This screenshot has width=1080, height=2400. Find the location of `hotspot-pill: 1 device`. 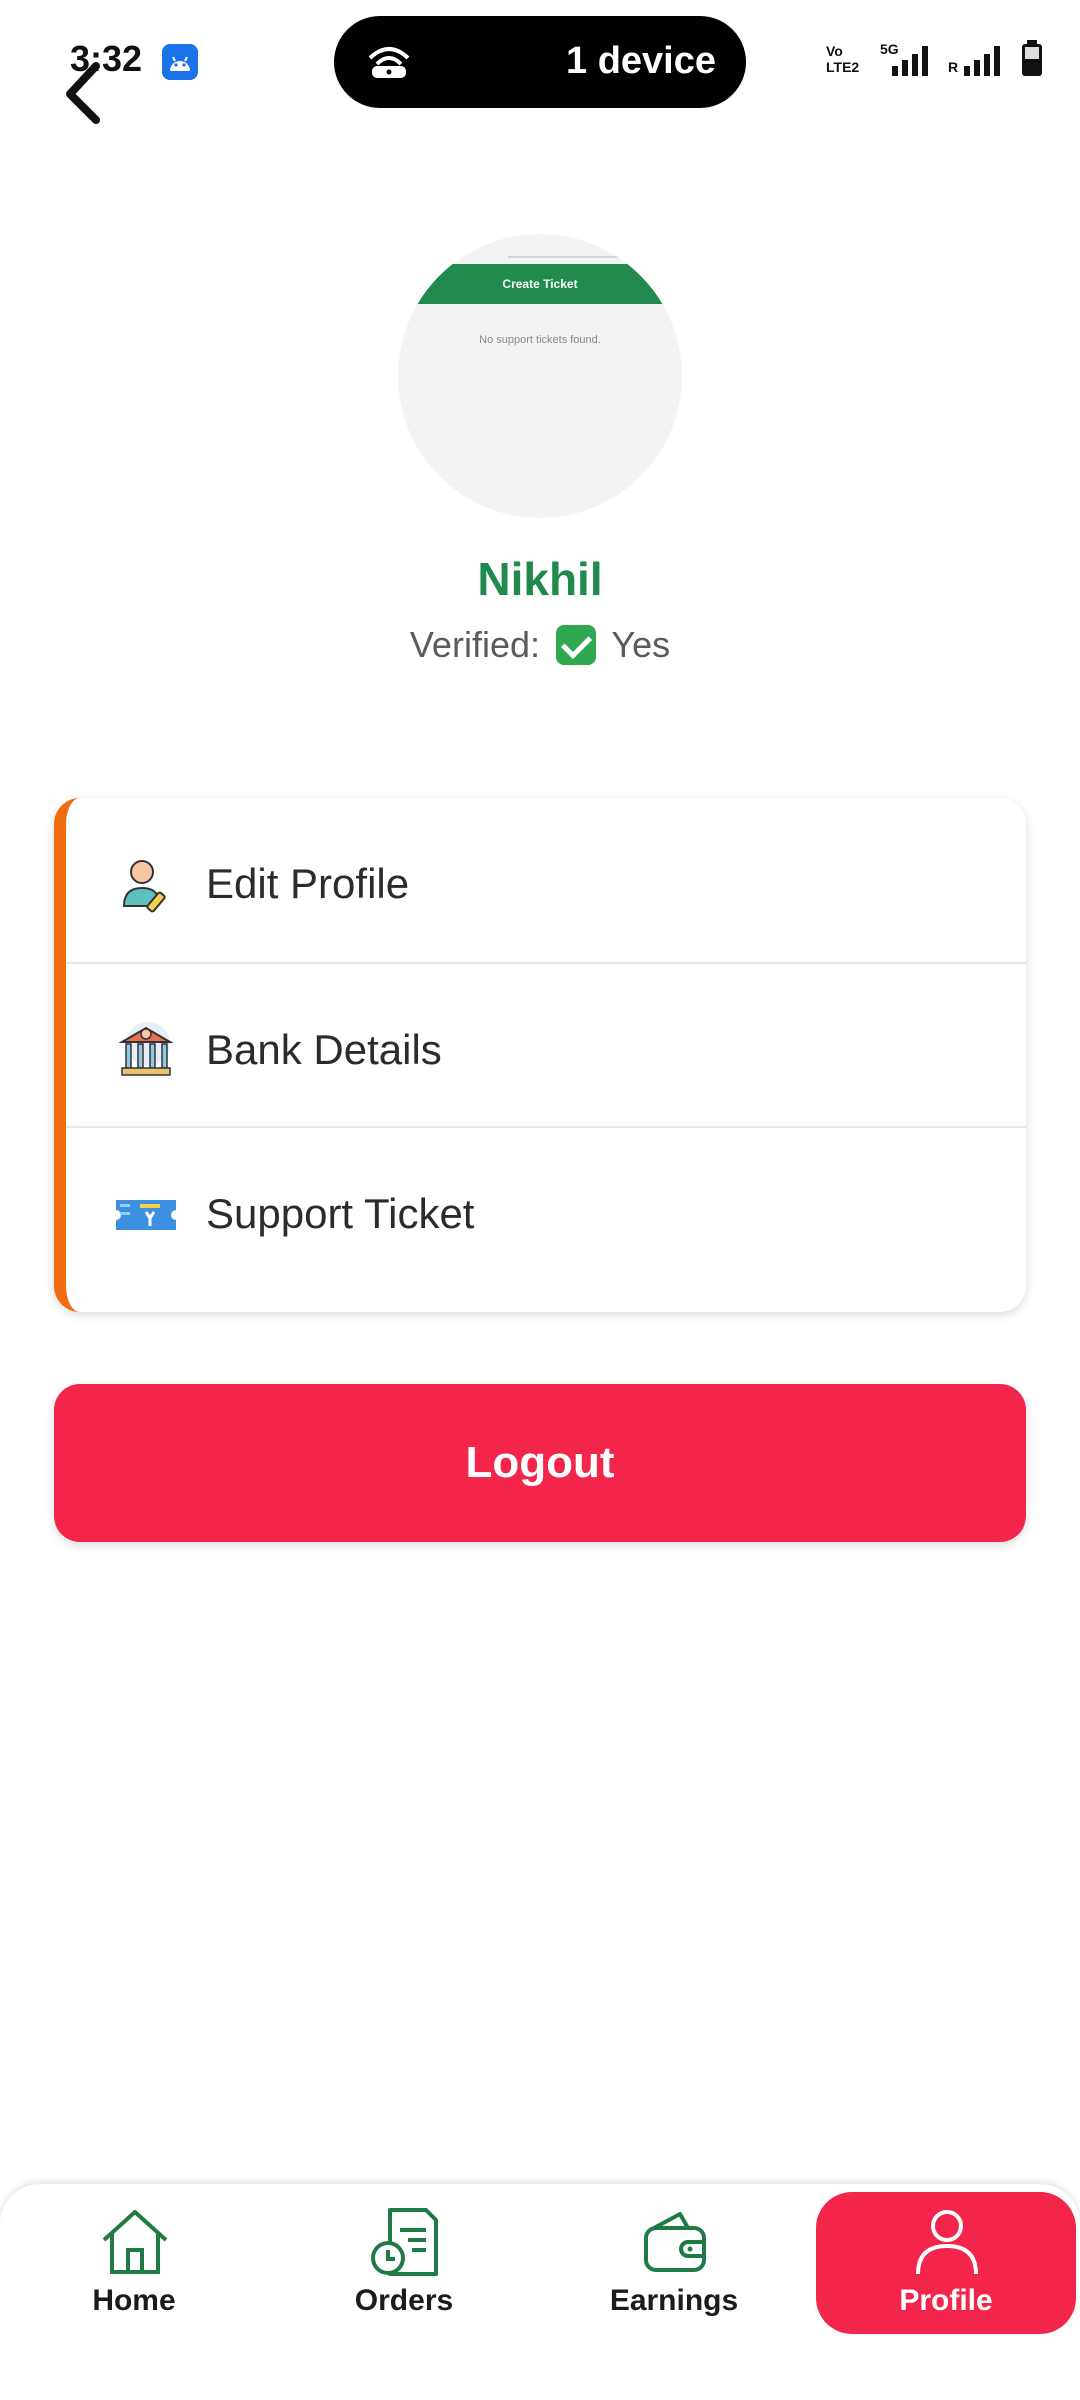

hotspot-pill: 1 device is located at coordinates (540, 62).